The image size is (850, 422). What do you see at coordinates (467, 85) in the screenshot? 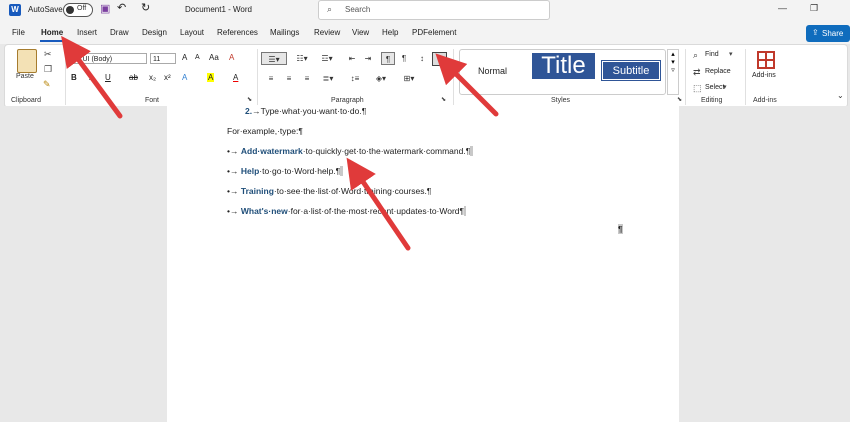
I see `arrow-to-pilcrow-button` at bounding box center [467, 85].